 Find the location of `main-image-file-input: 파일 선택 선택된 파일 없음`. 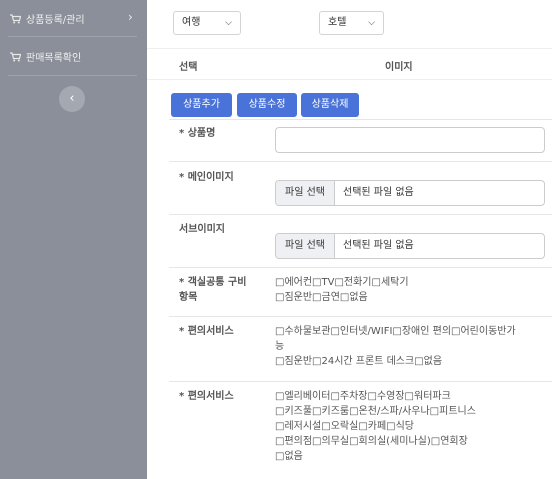

main-image-file-input: 파일 선택 선택된 파일 없음 is located at coordinates (410, 193).